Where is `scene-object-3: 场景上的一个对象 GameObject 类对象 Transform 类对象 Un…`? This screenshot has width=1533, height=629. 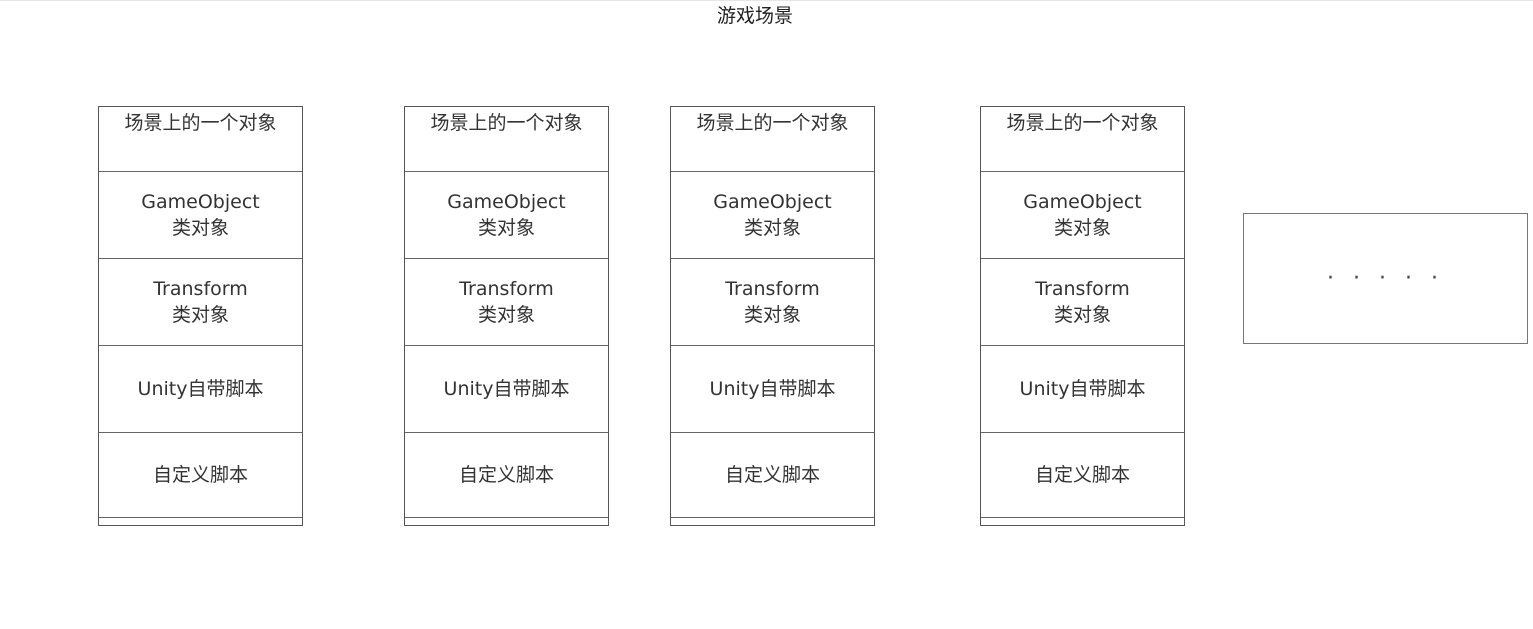 scene-object-3: 场景上的一个对象 GameObject 类对象 Transform 类对象 Un… is located at coordinates (772, 316).